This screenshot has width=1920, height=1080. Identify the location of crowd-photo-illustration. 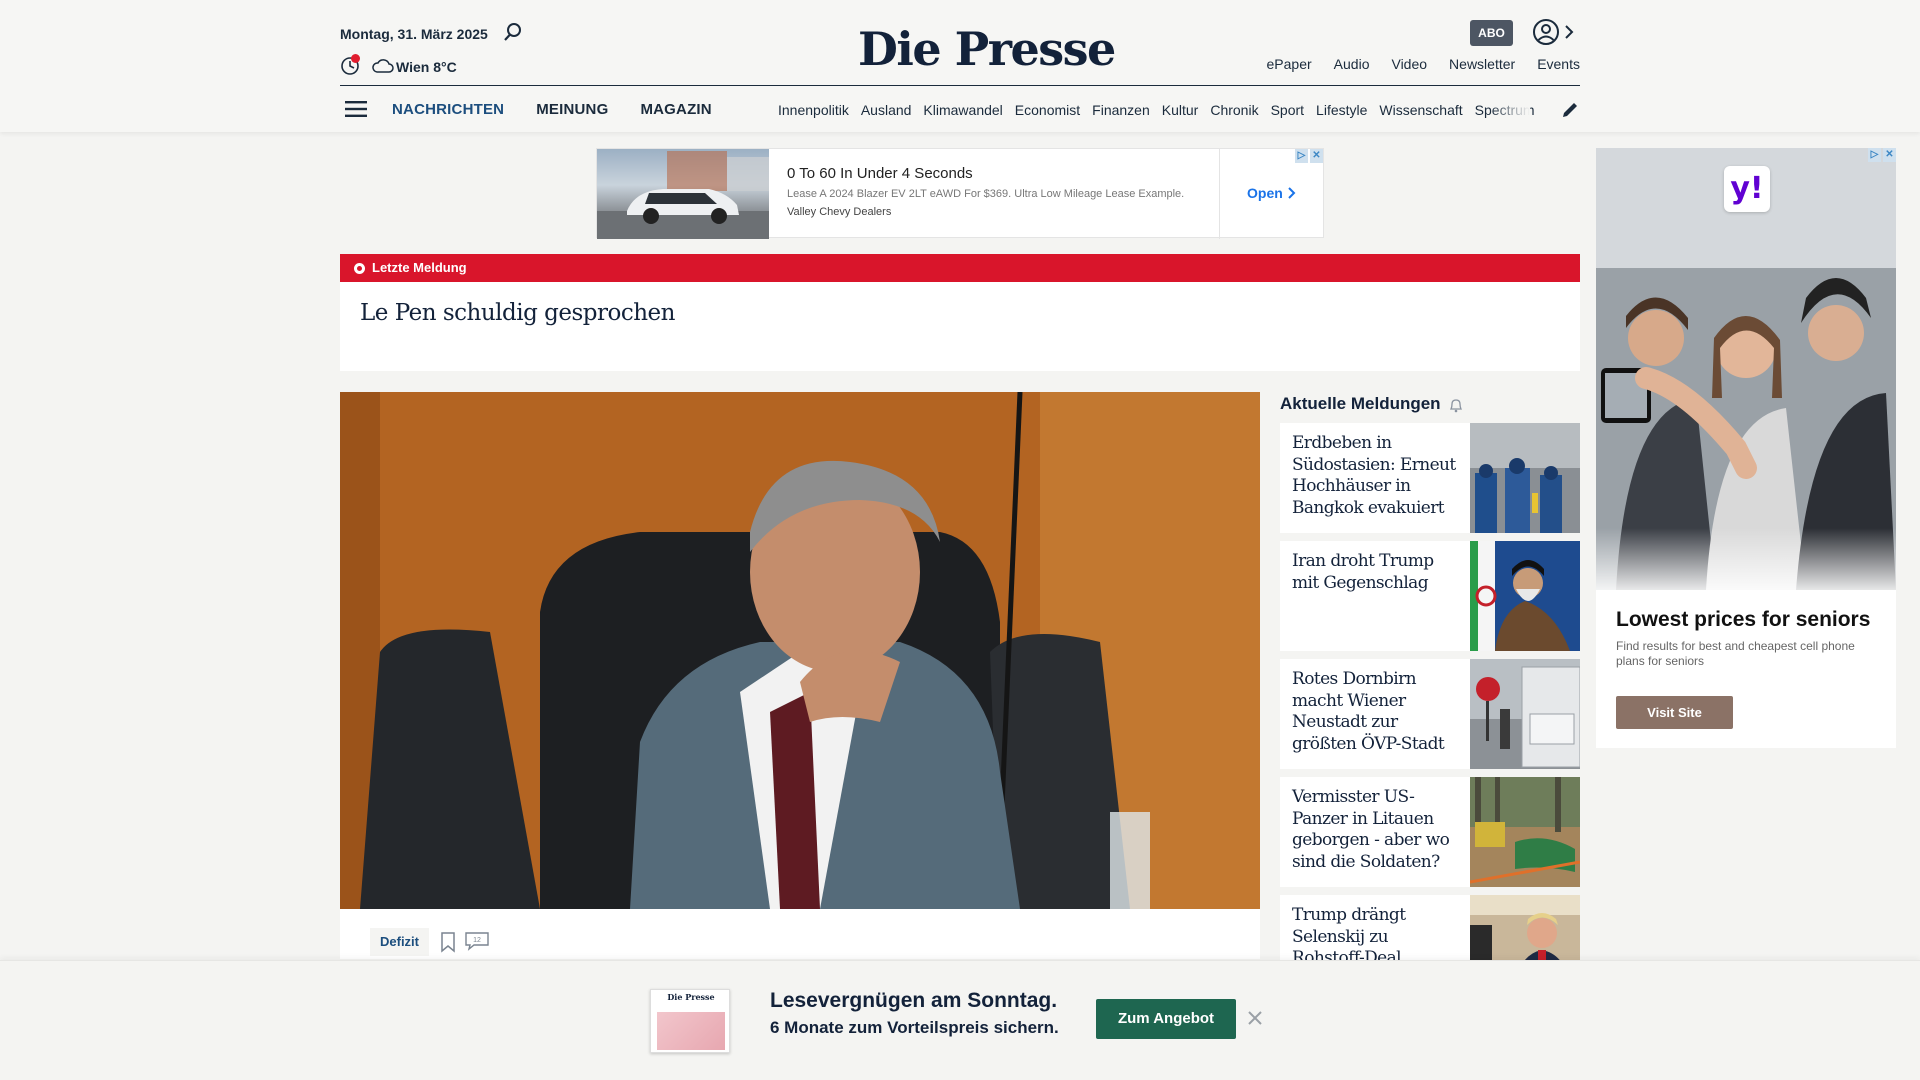
(1746, 369).